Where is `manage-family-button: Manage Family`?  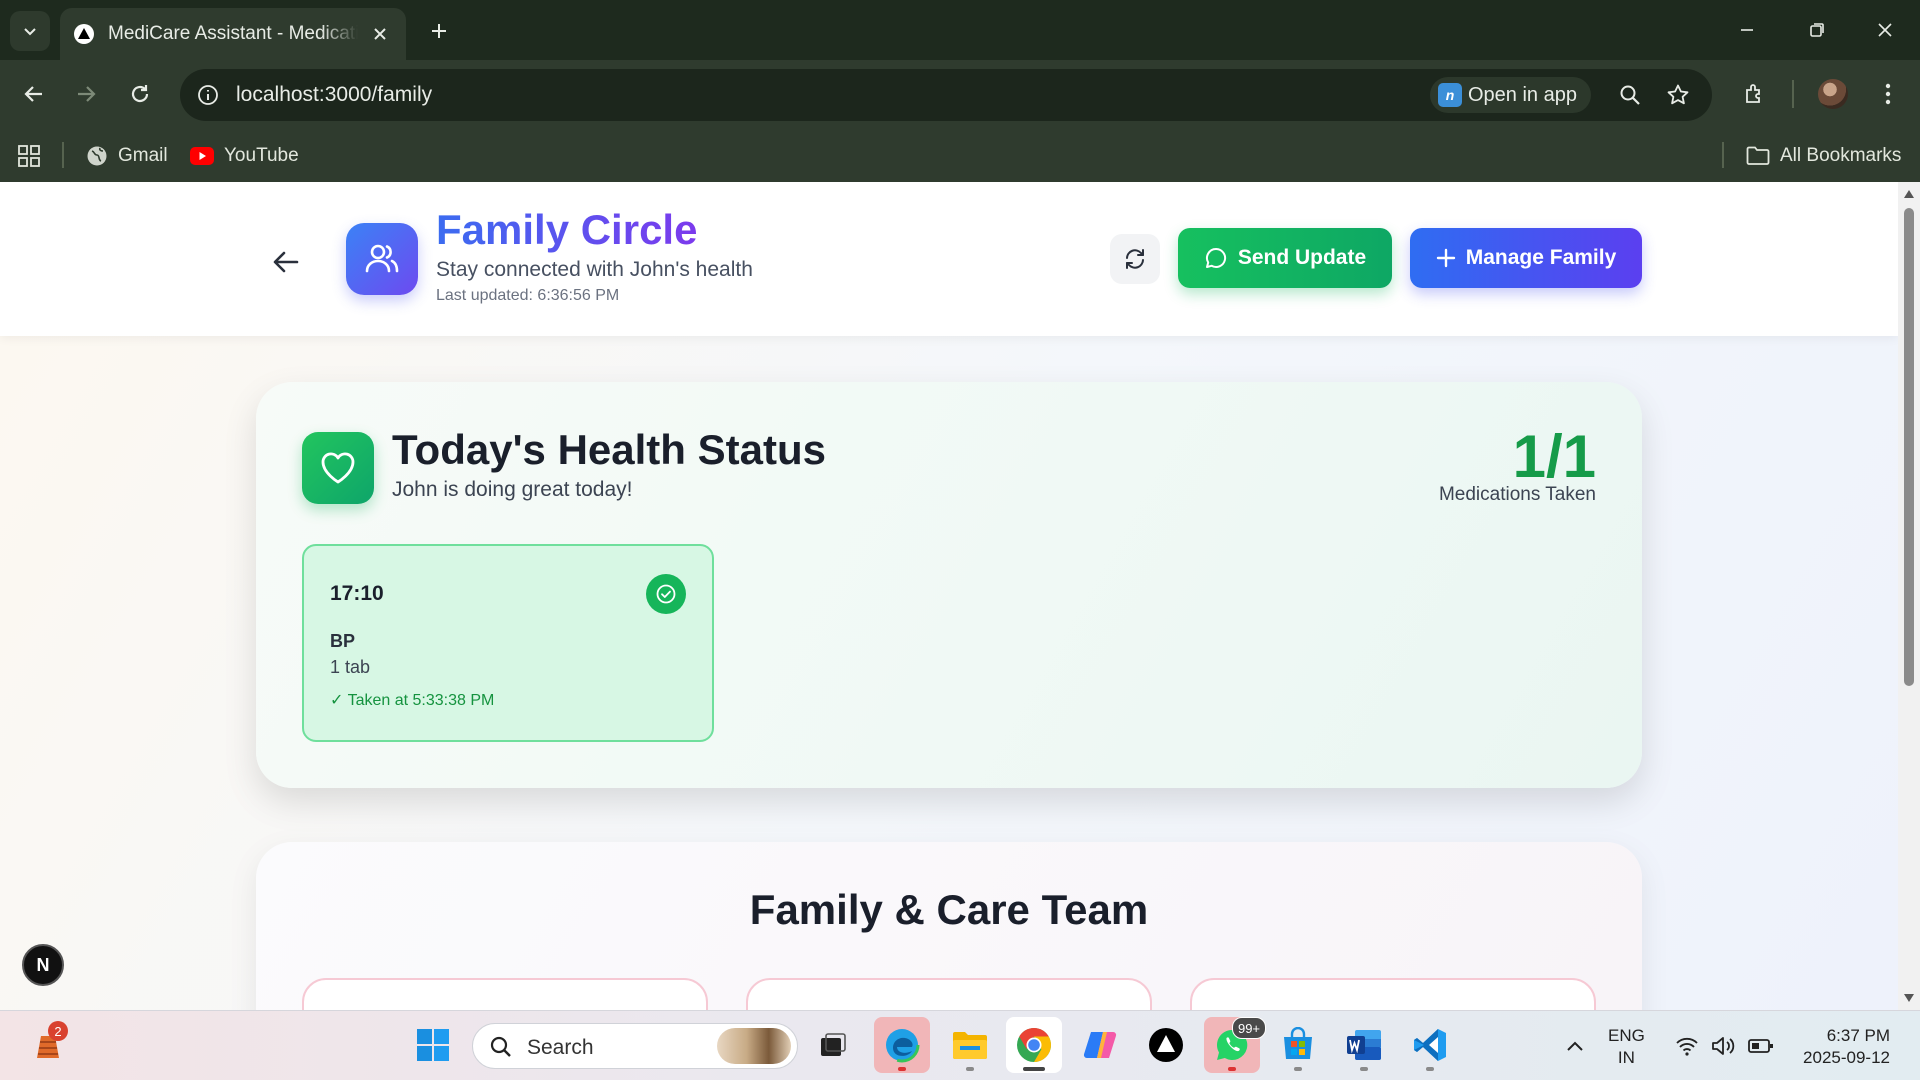
manage-family-button: Manage Family is located at coordinates (1526, 258).